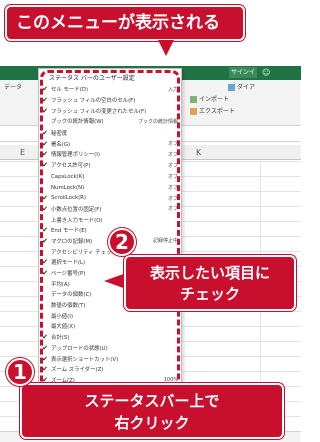 The height and width of the screenshot is (442, 320). I want to click on export-icon, so click(193, 111).